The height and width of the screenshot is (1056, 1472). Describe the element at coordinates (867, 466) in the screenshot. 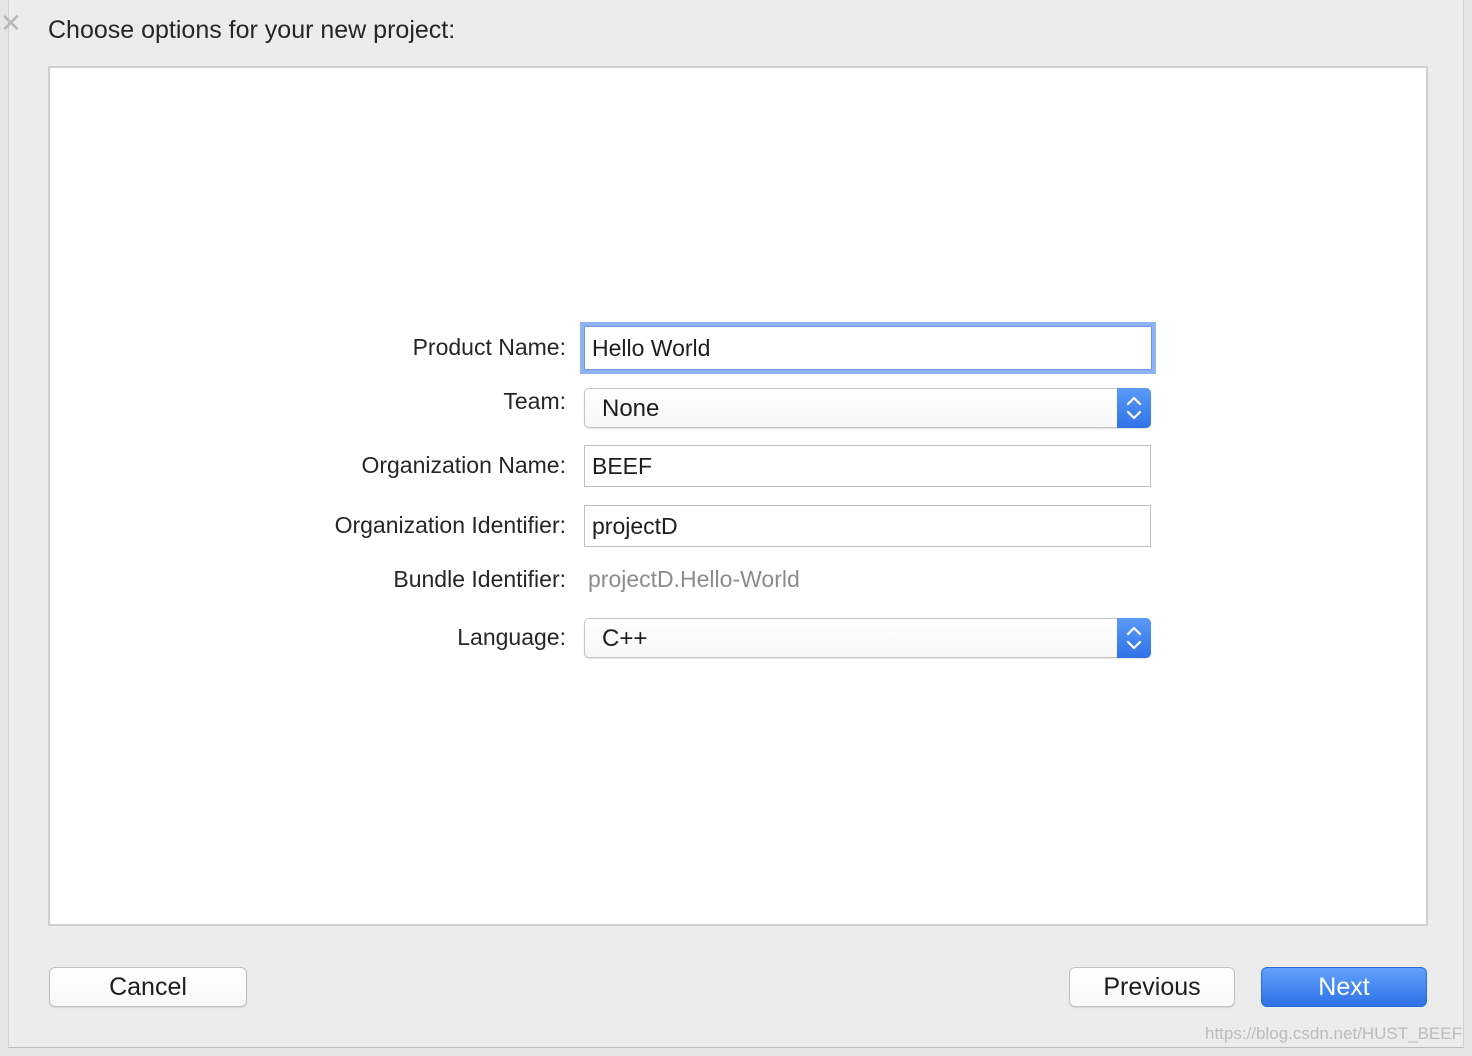

I see `organization-name-input: BEEF` at that location.